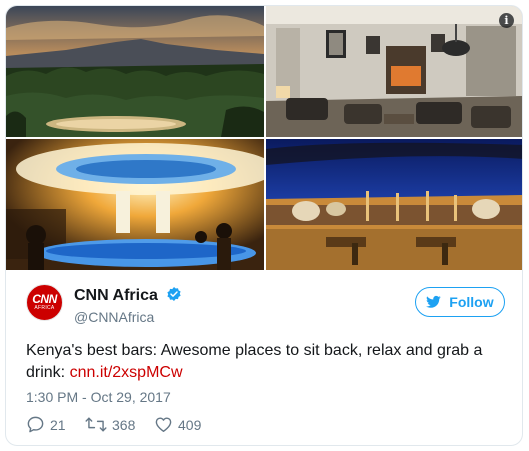  What do you see at coordinates (135, 204) in the screenshot?
I see `illuminated-bar-photo` at bounding box center [135, 204].